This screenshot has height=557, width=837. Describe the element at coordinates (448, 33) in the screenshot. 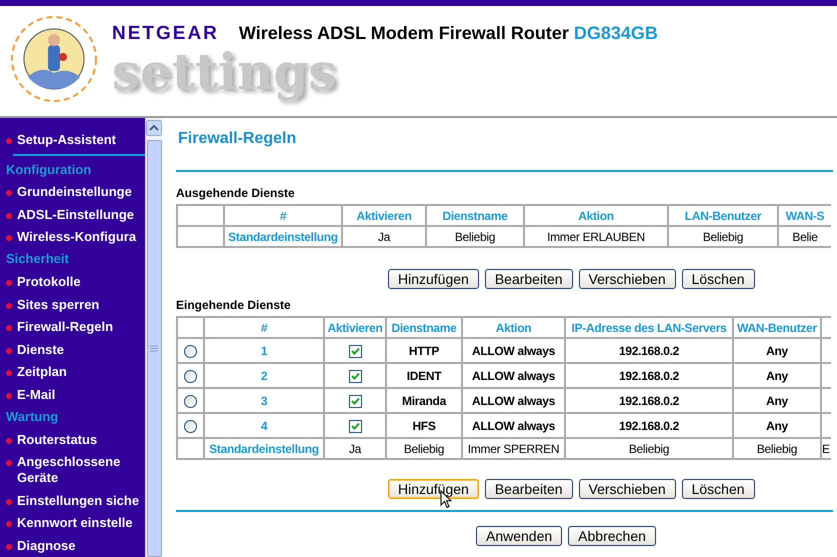

I see `product-title: Wireless ADSL Modem Firewall Router DG834GB` at that location.